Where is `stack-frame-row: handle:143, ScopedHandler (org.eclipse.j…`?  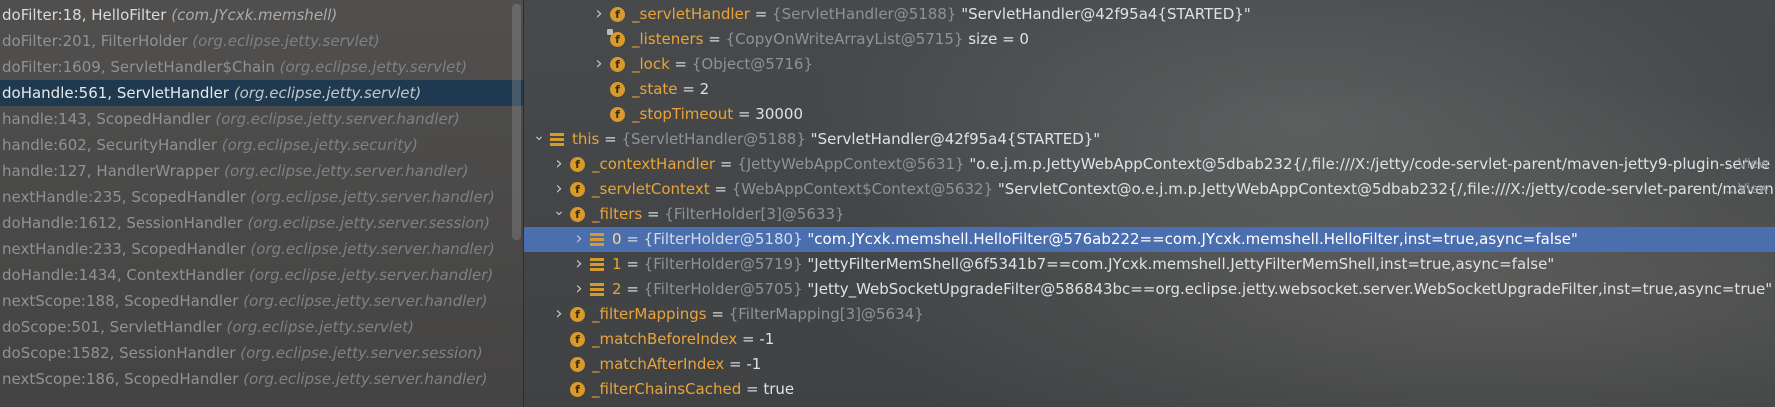
stack-frame-row: handle:143, ScopedHandler (org.eclipse.j… is located at coordinates (261, 119).